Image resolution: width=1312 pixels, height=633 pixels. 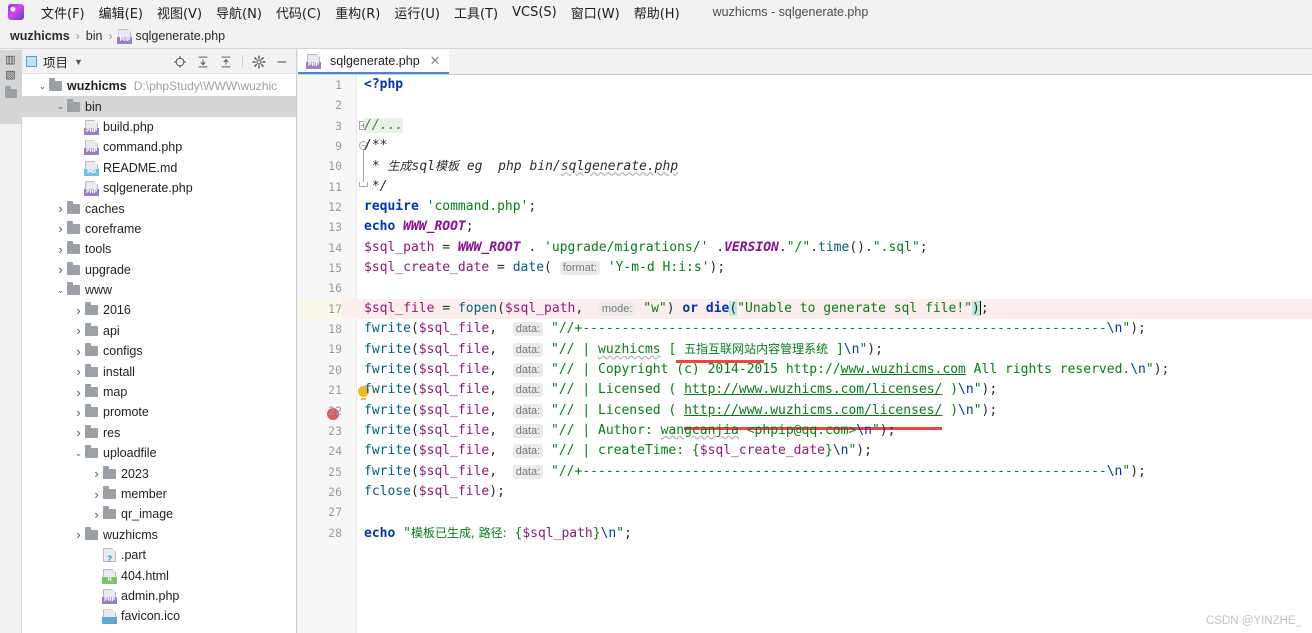 What do you see at coordinates (335, 369) in the screenshot?
I see `line-number: 20` at bounding box center [335, 369].